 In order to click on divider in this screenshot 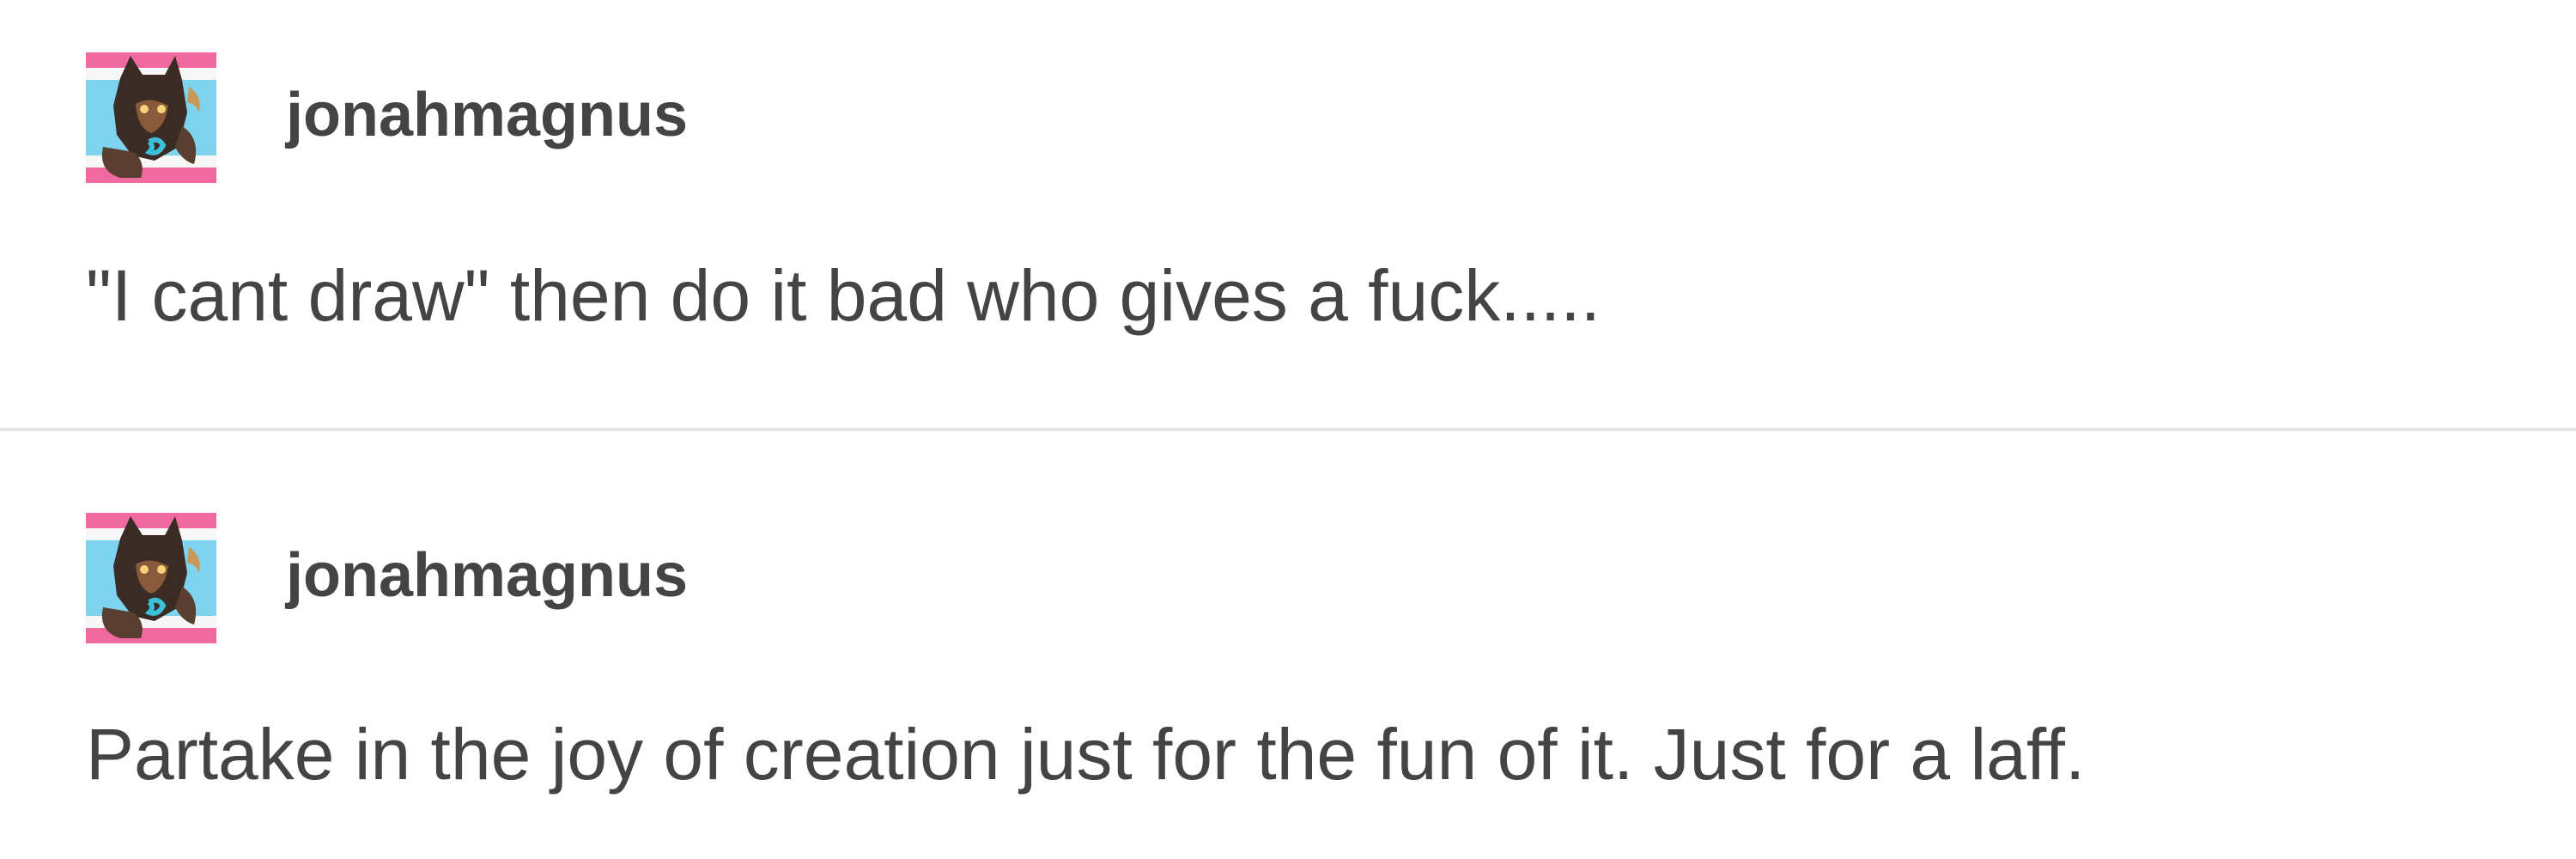, I will do `click(1288, 430)`.